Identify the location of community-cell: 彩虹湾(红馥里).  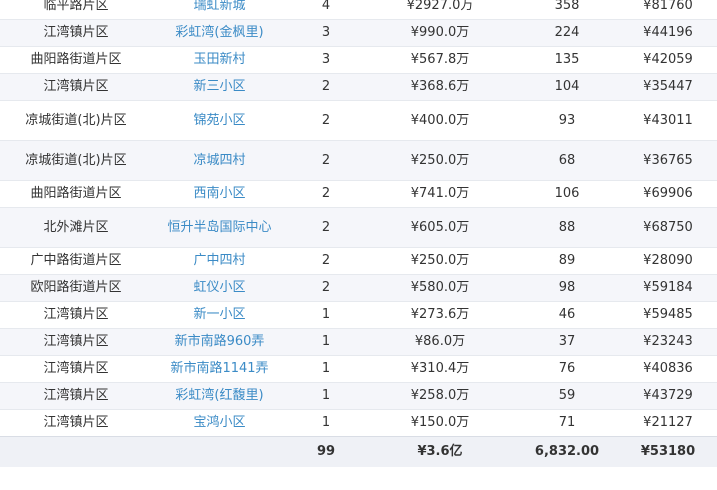
(219, 396).